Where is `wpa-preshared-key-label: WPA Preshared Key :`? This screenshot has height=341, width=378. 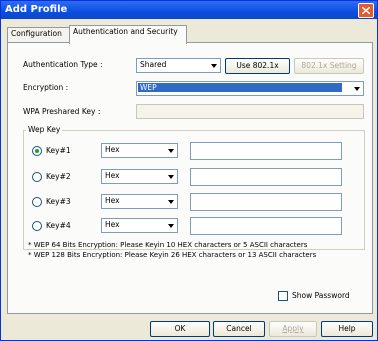
wpa-preshared-key-label: WPA Preshared Key : is located at coordinates (62, 111).